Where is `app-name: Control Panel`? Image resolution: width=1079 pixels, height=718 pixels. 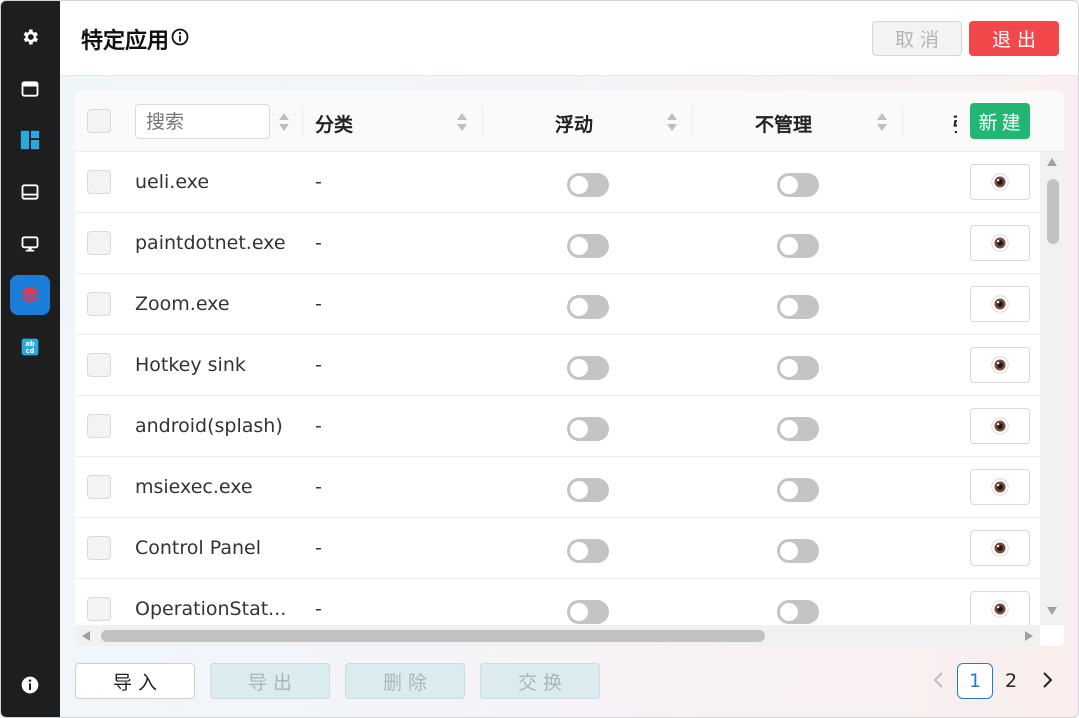
app-name: Control Panel is located at coordinates (198, 548).